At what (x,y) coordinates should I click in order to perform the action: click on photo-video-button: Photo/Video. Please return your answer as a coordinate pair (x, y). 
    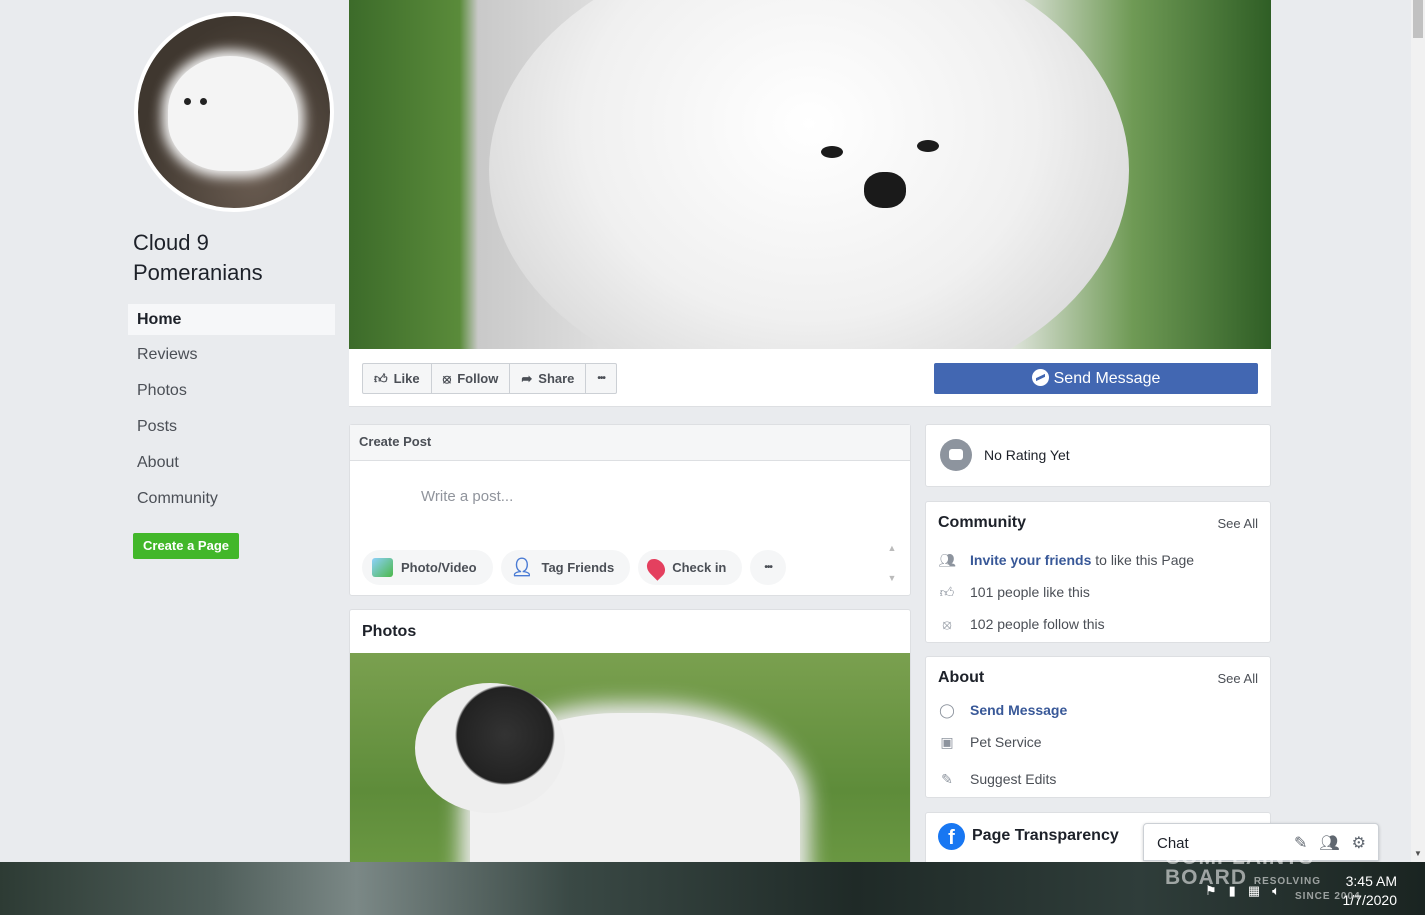
    Looking at the image, I should click on (427, 567).